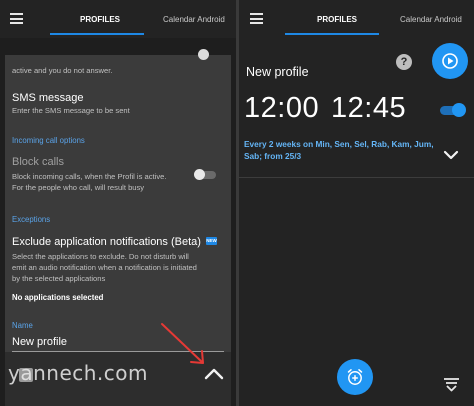 The height and width of the screenshot is (406, 474). What do you see at coordinates (59, 278) in the screenshot?
I see `exclude-desc-3: by the selected applications` at bounding box center [59, 278].